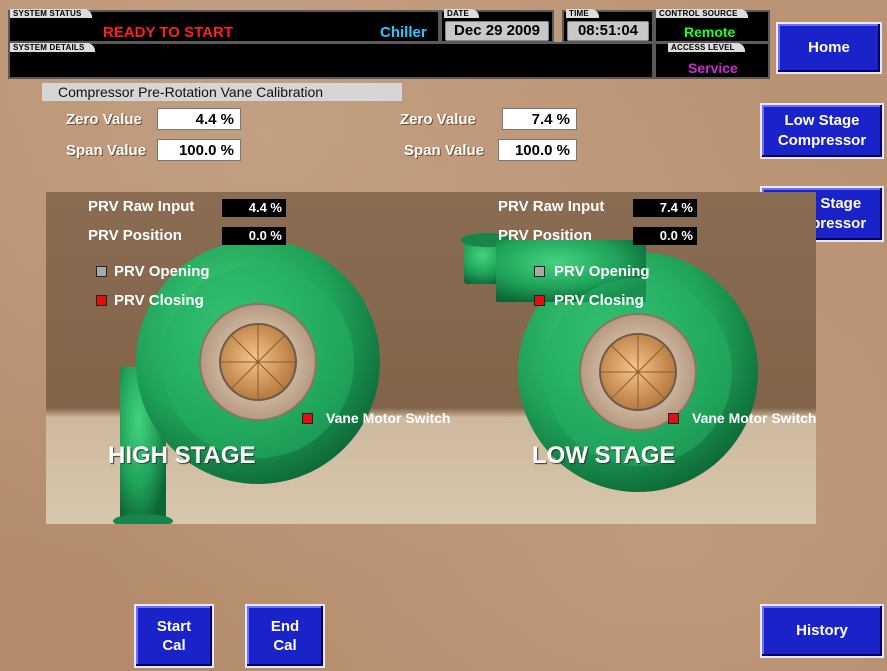 The image size is (887, 671). I want to click on high-prv-opening-label: PRV Opening, so click(162, 271).